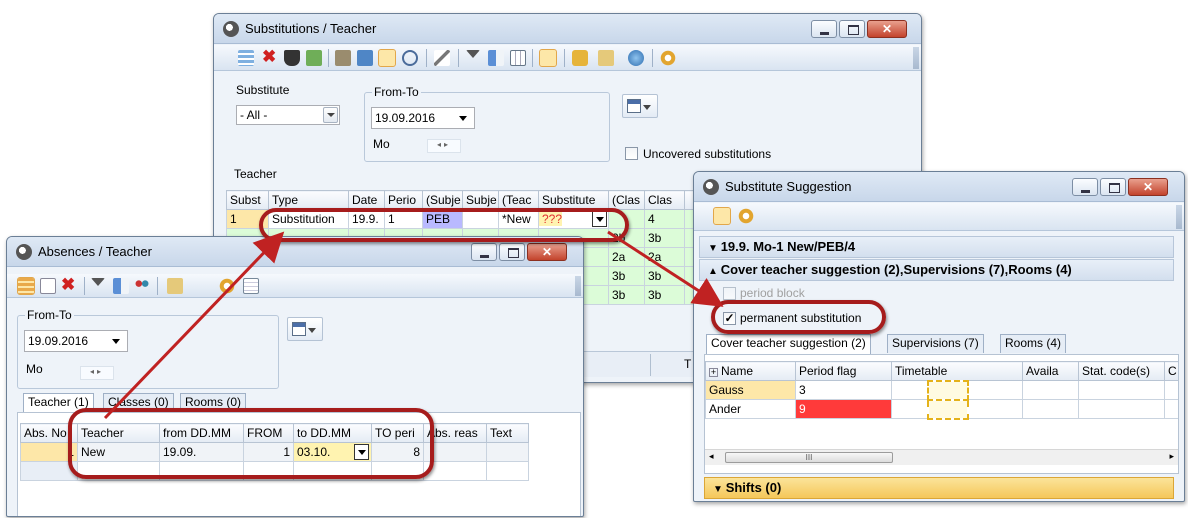 The width and height of the screenshot is (1188, 518). I want to click on expand-all-icon: +, so click(713, 372).